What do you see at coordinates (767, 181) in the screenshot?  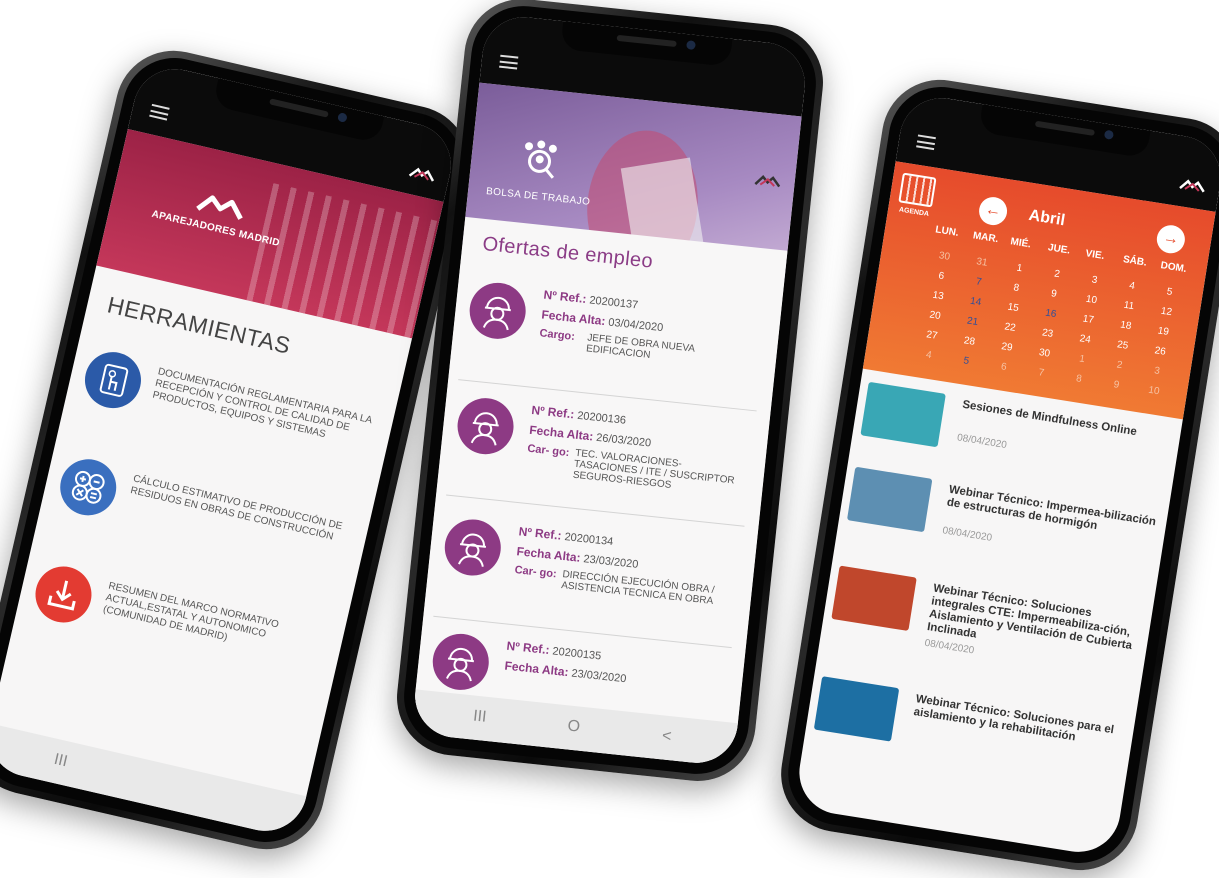 I see `logo-icon` at bounding box center [767, 181].